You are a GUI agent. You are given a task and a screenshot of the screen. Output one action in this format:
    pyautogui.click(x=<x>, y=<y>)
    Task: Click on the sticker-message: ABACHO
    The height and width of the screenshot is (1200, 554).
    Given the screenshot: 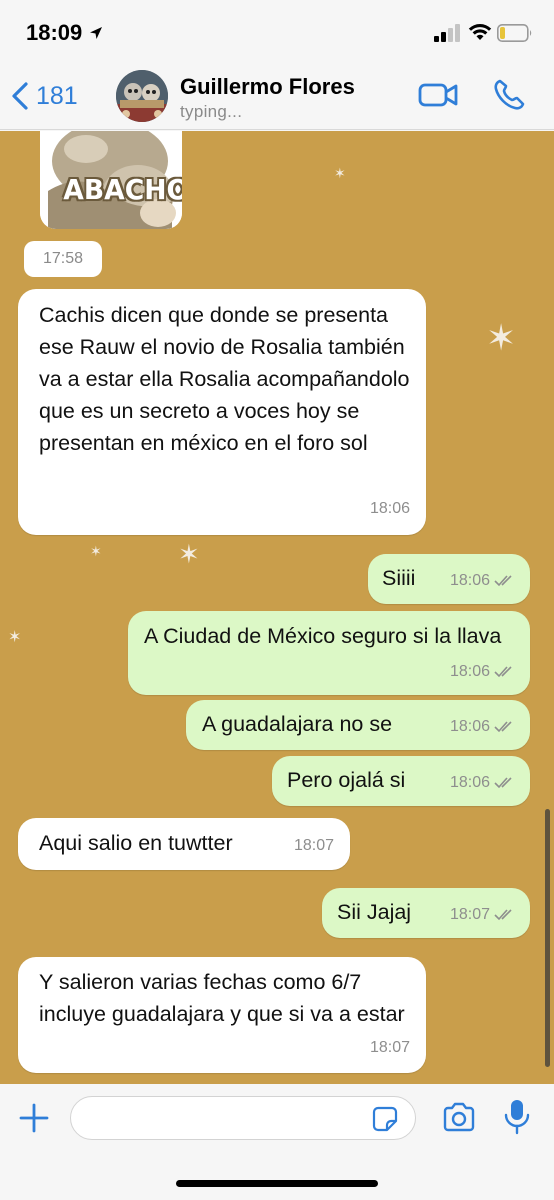 What is the action you would take?
    pyautogui.click(x=111, y=180)
    